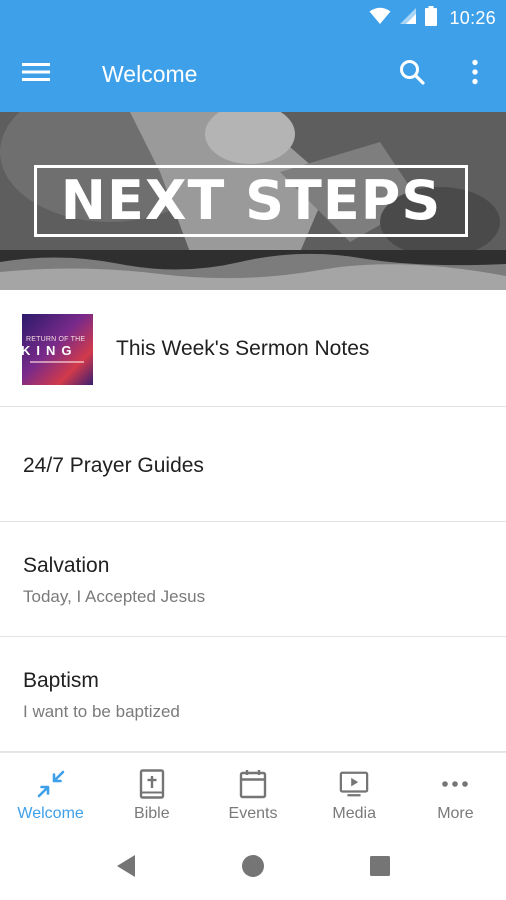 This screenshot has width=506, height=900. I want to click on nav-tab-events: Events, so click(252, 794).